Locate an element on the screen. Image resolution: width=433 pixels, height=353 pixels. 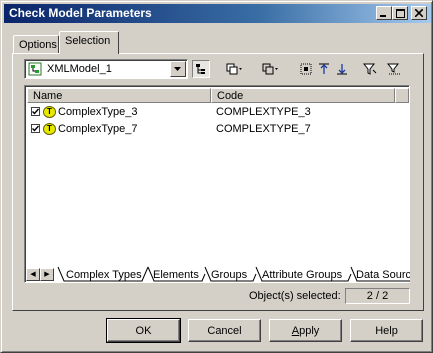
model-icon is located at coordinates (35, 70).